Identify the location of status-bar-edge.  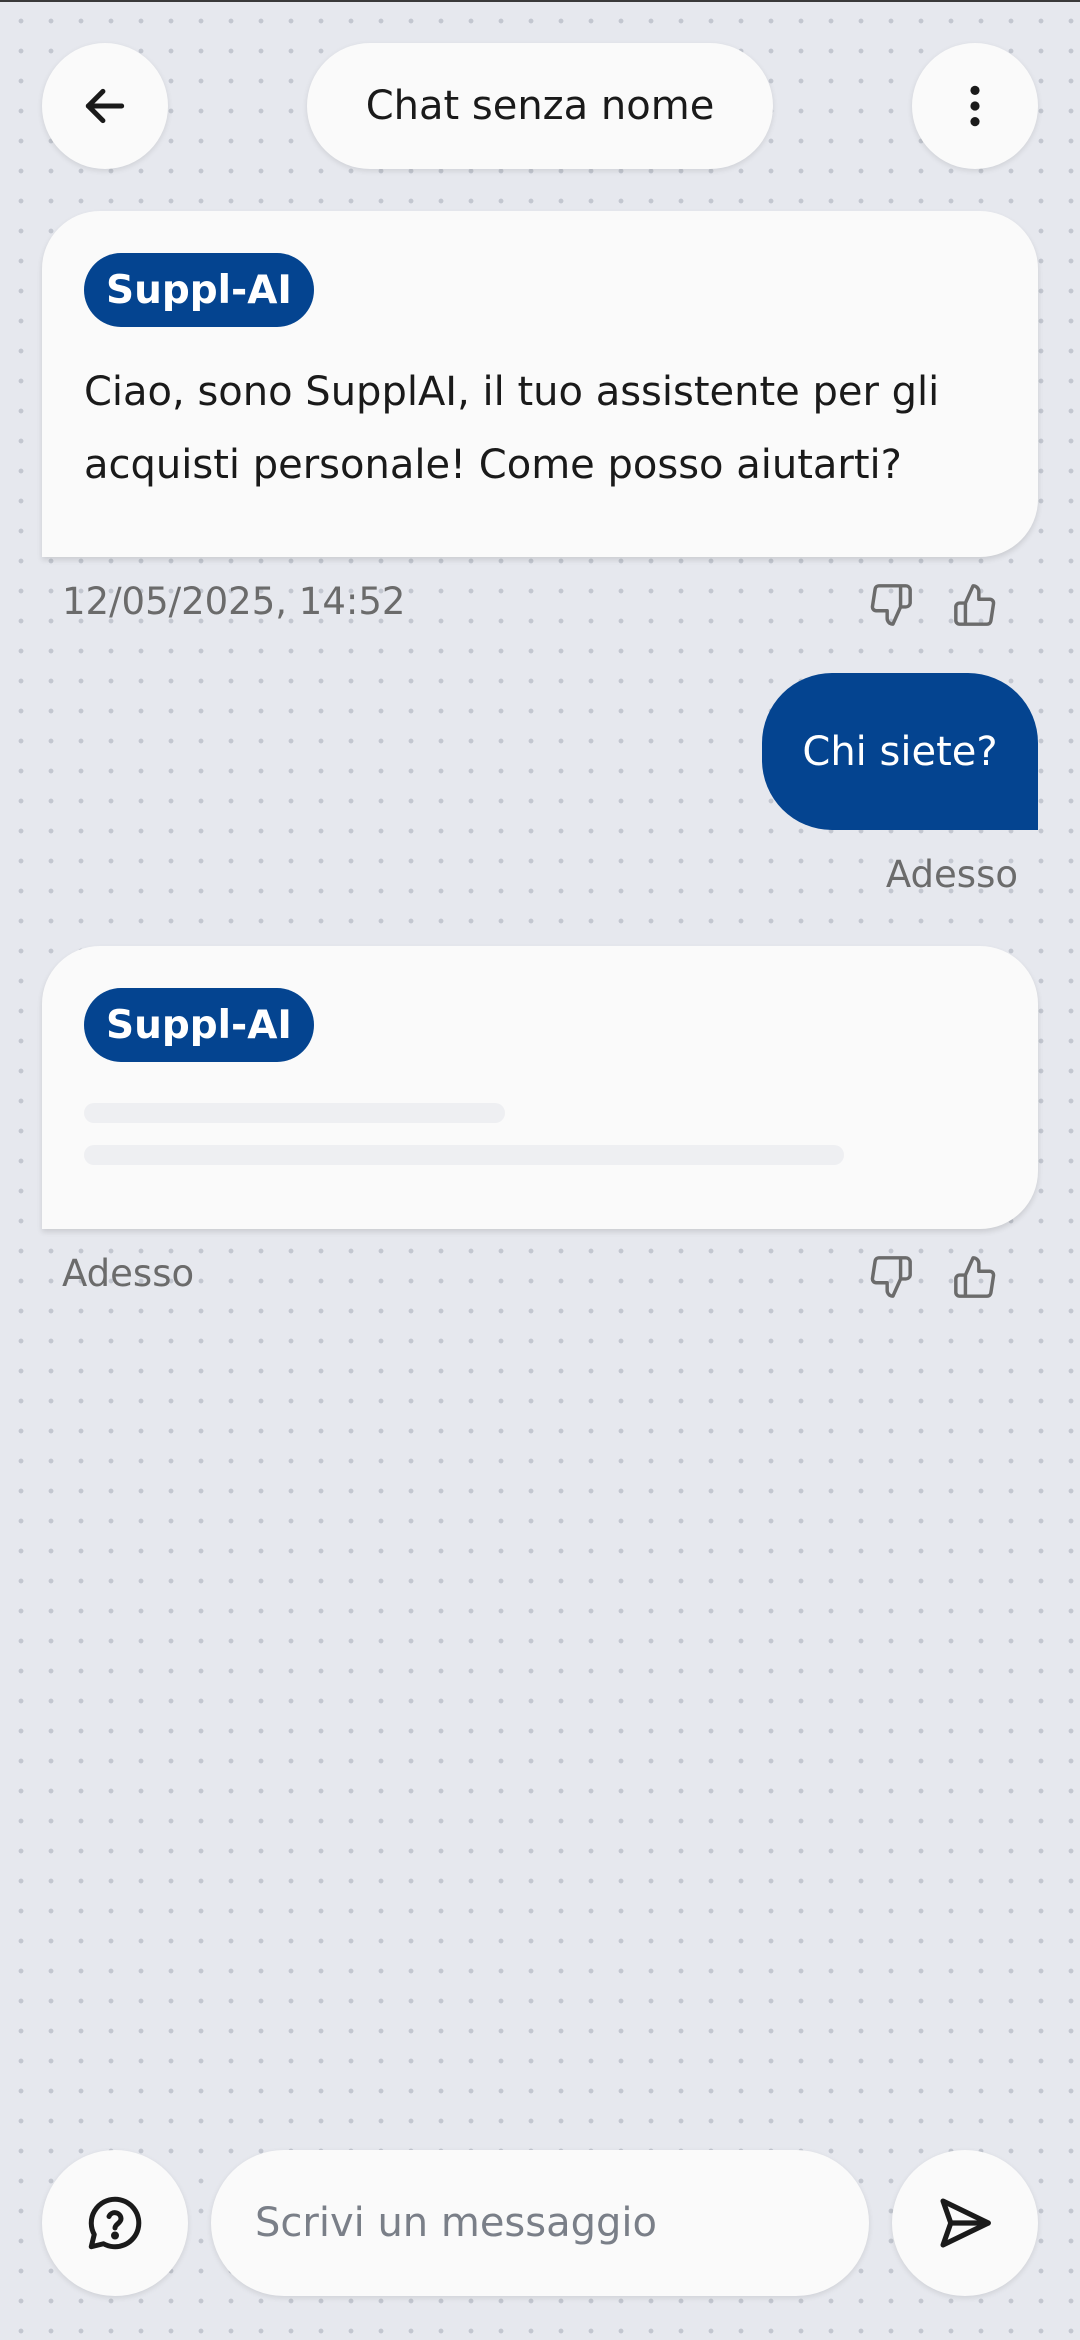
(540, 1).